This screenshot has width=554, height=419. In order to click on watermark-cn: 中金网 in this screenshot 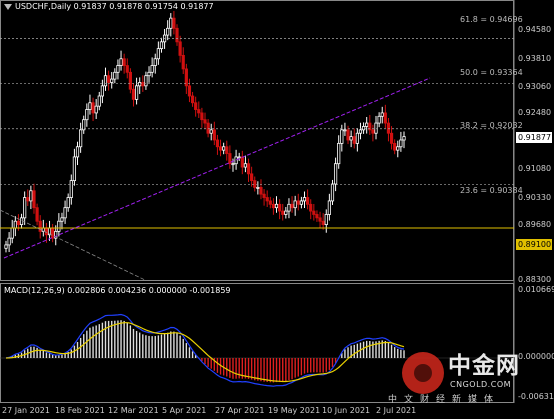, I will do `click(484, 366)`.